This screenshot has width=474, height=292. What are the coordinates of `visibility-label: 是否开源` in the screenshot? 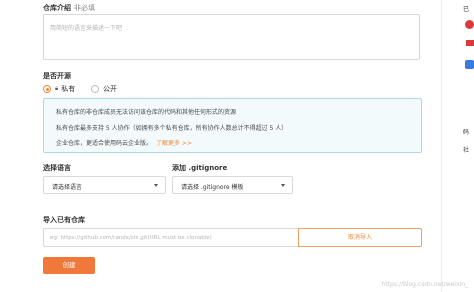 It's located at (57, 76).